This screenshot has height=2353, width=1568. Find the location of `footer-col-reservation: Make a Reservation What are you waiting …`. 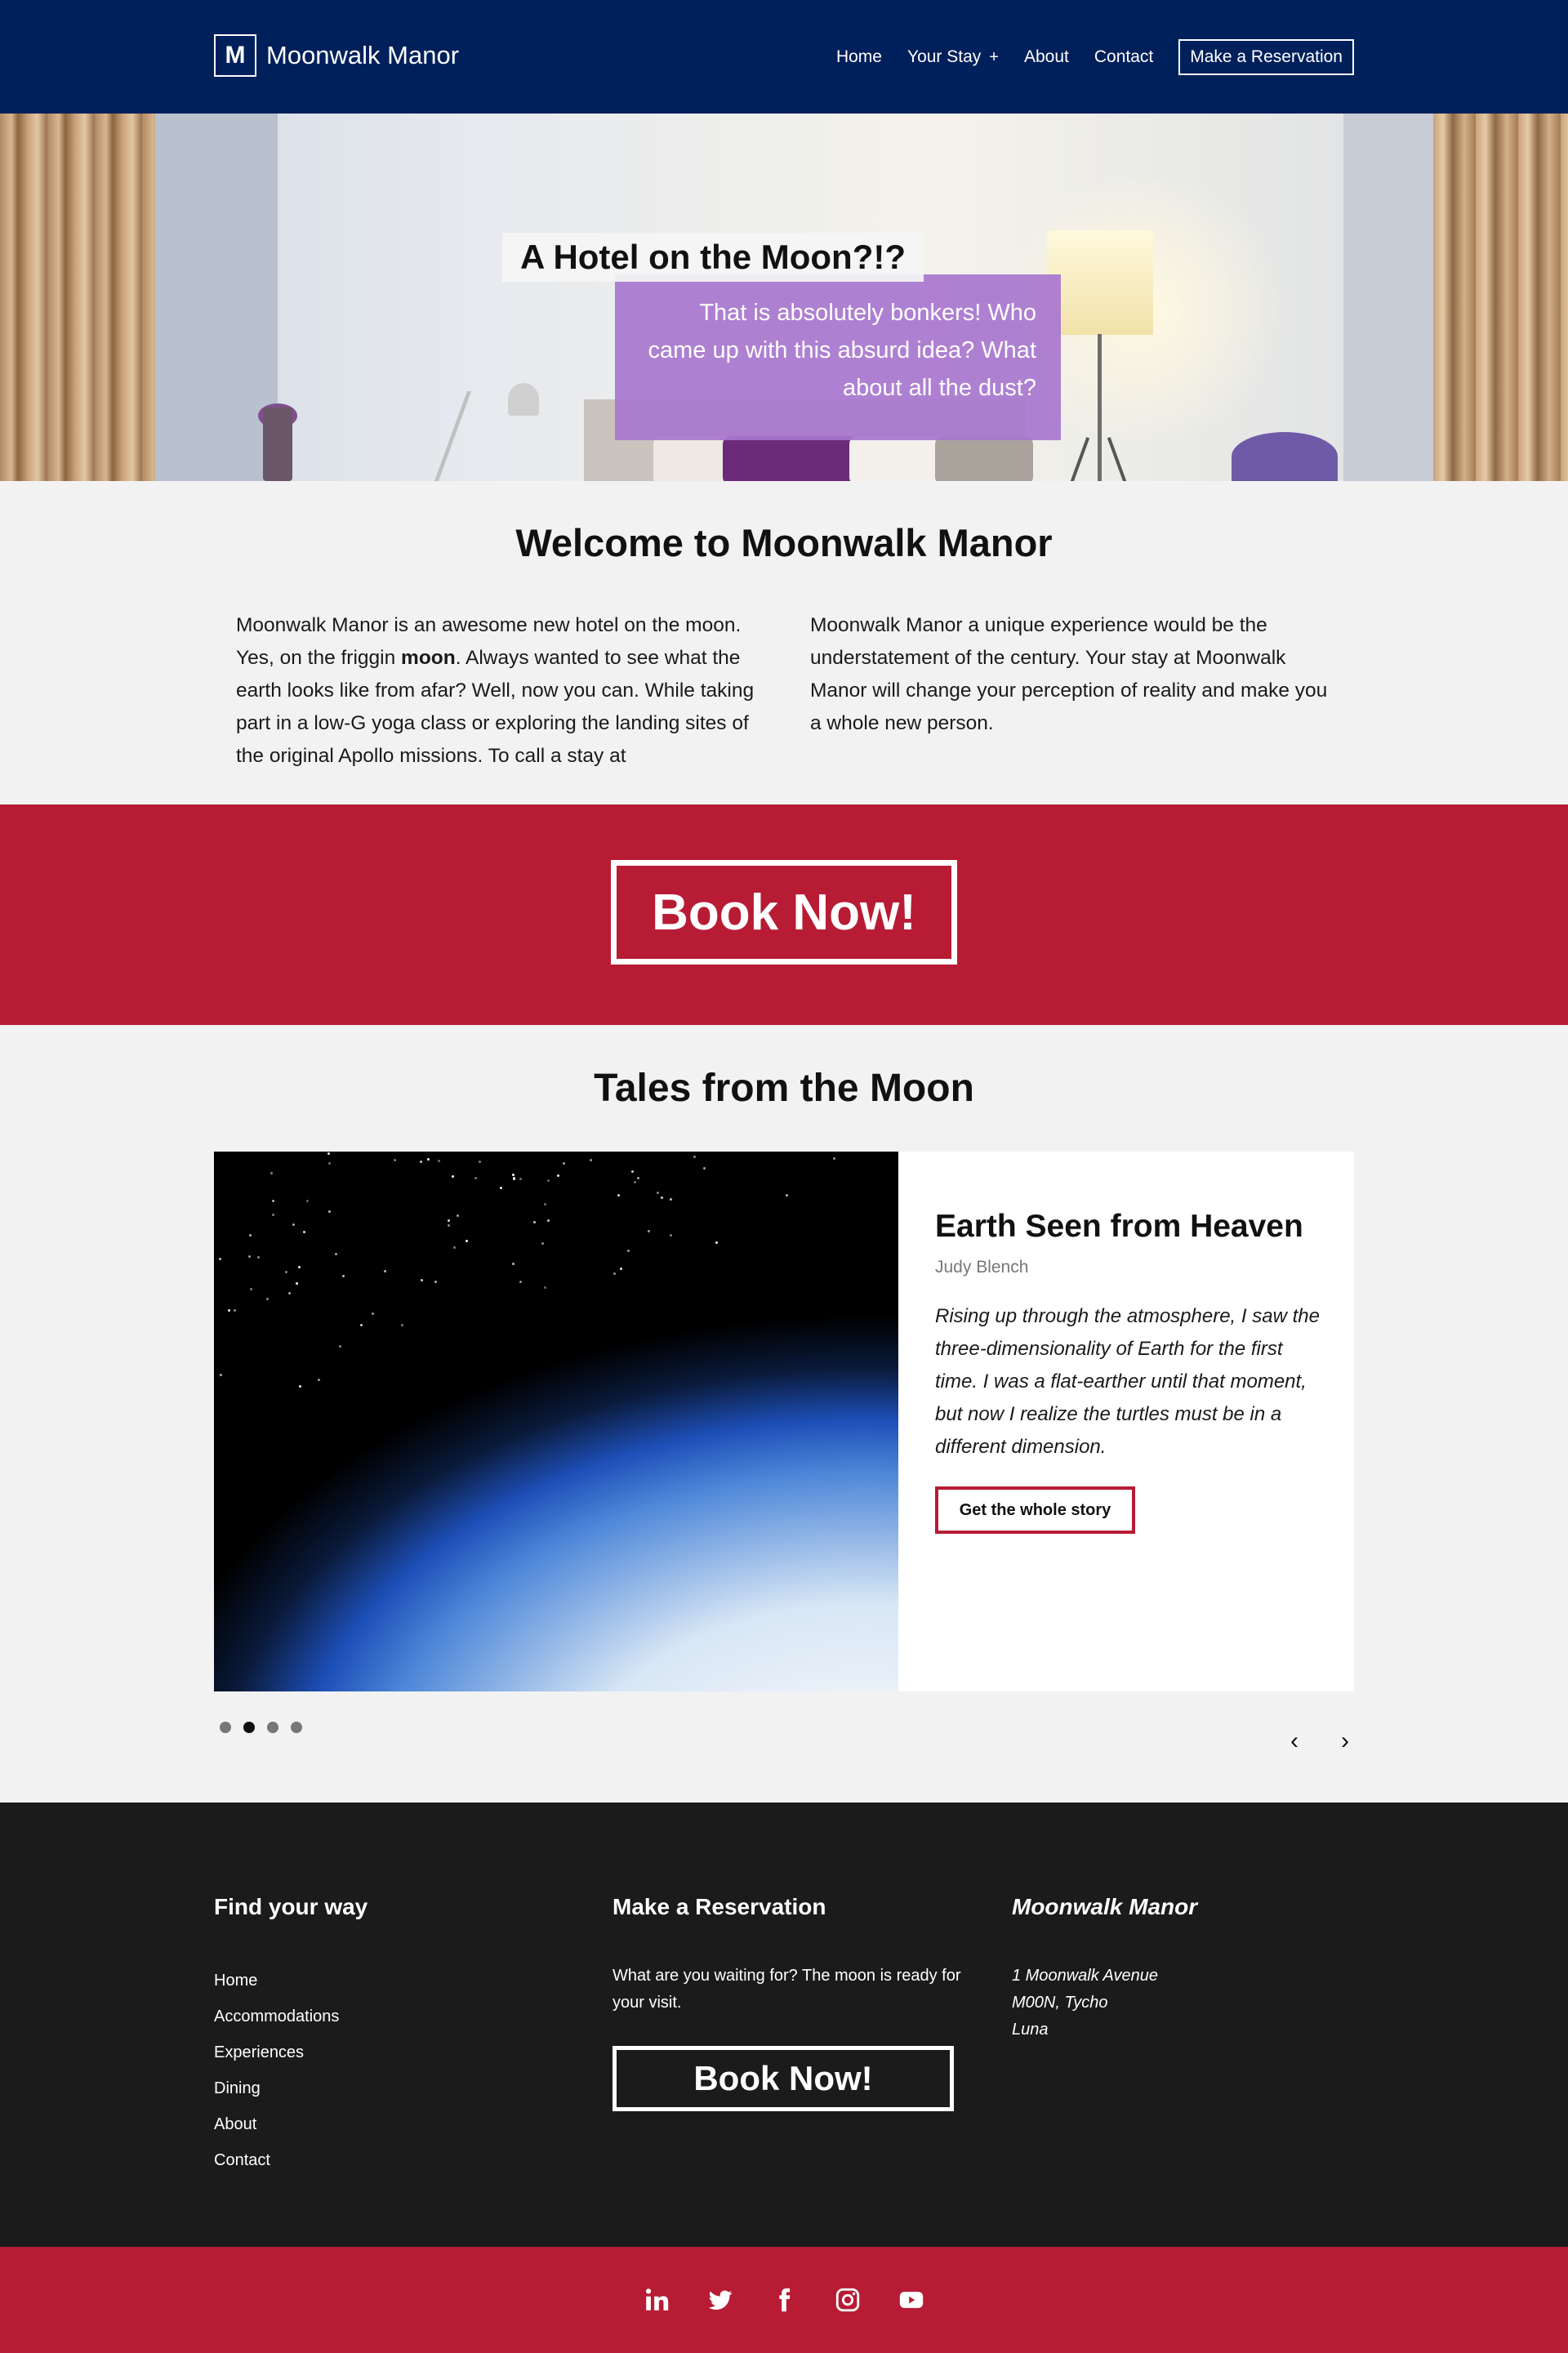

footer-col-reservation: Make a Reservation What are you waiting … is located at coordinates (788, 1956).